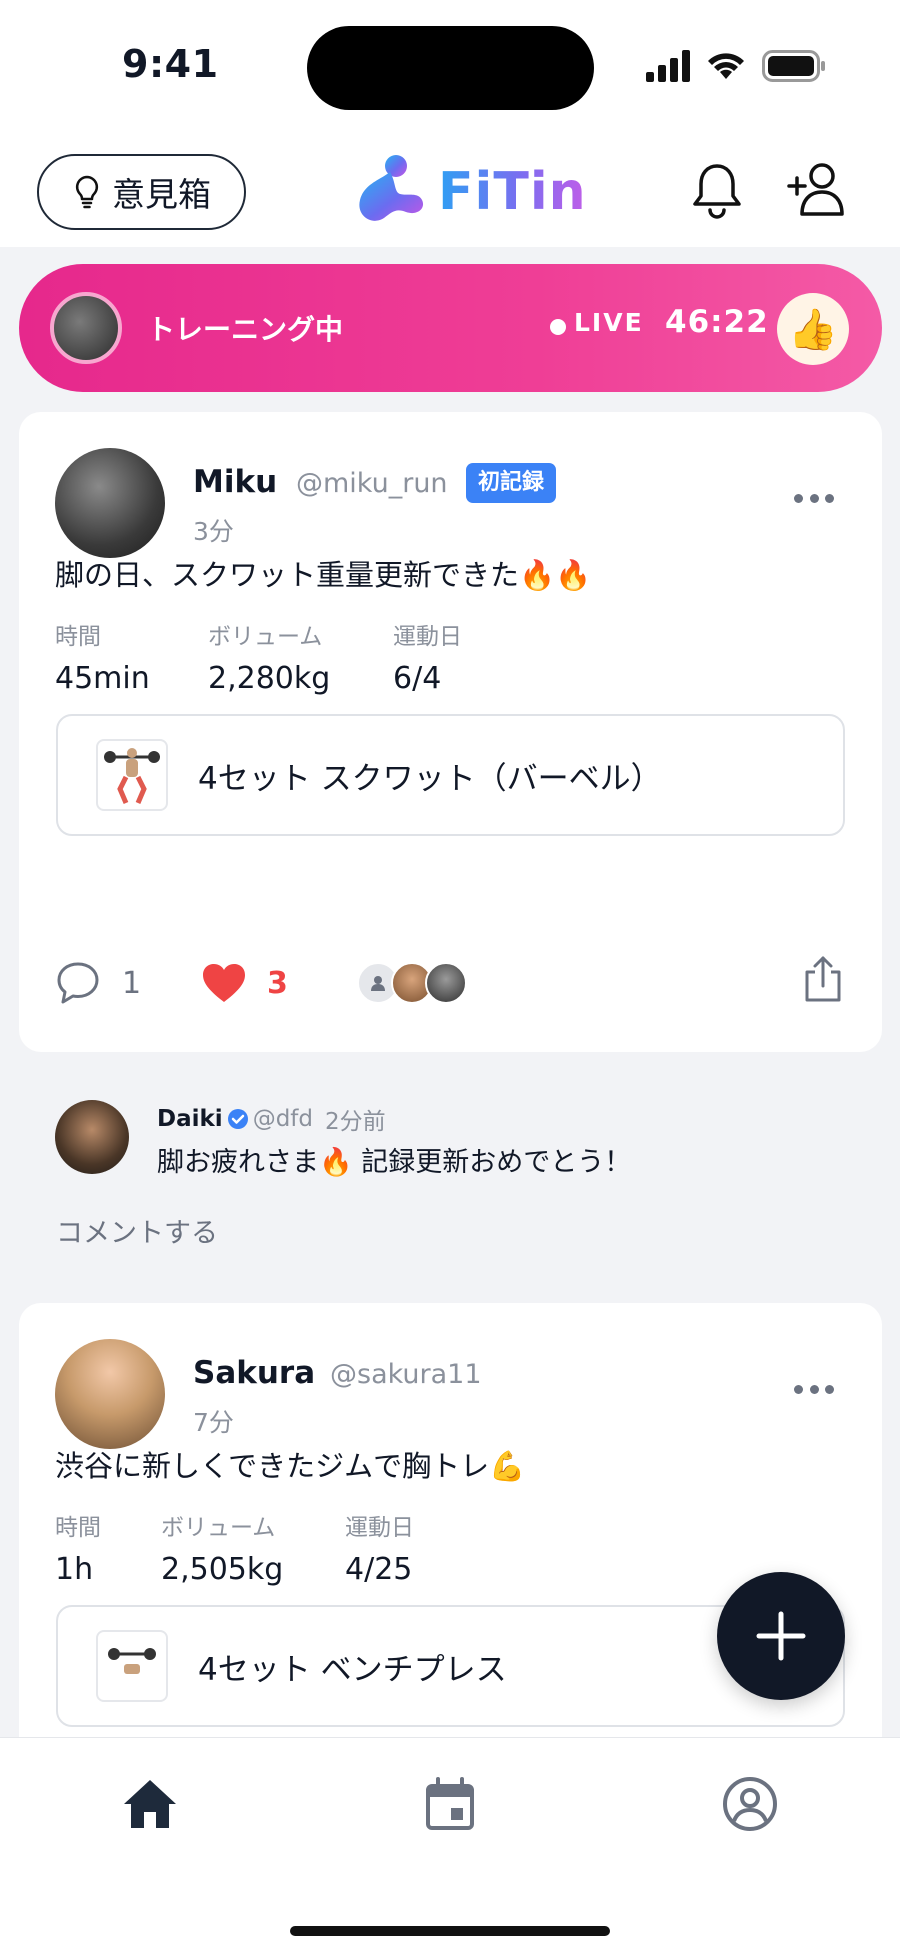 The height and width of the screenshot is (1951, 900). I want to click on plus-icon, so click(781, 1636).